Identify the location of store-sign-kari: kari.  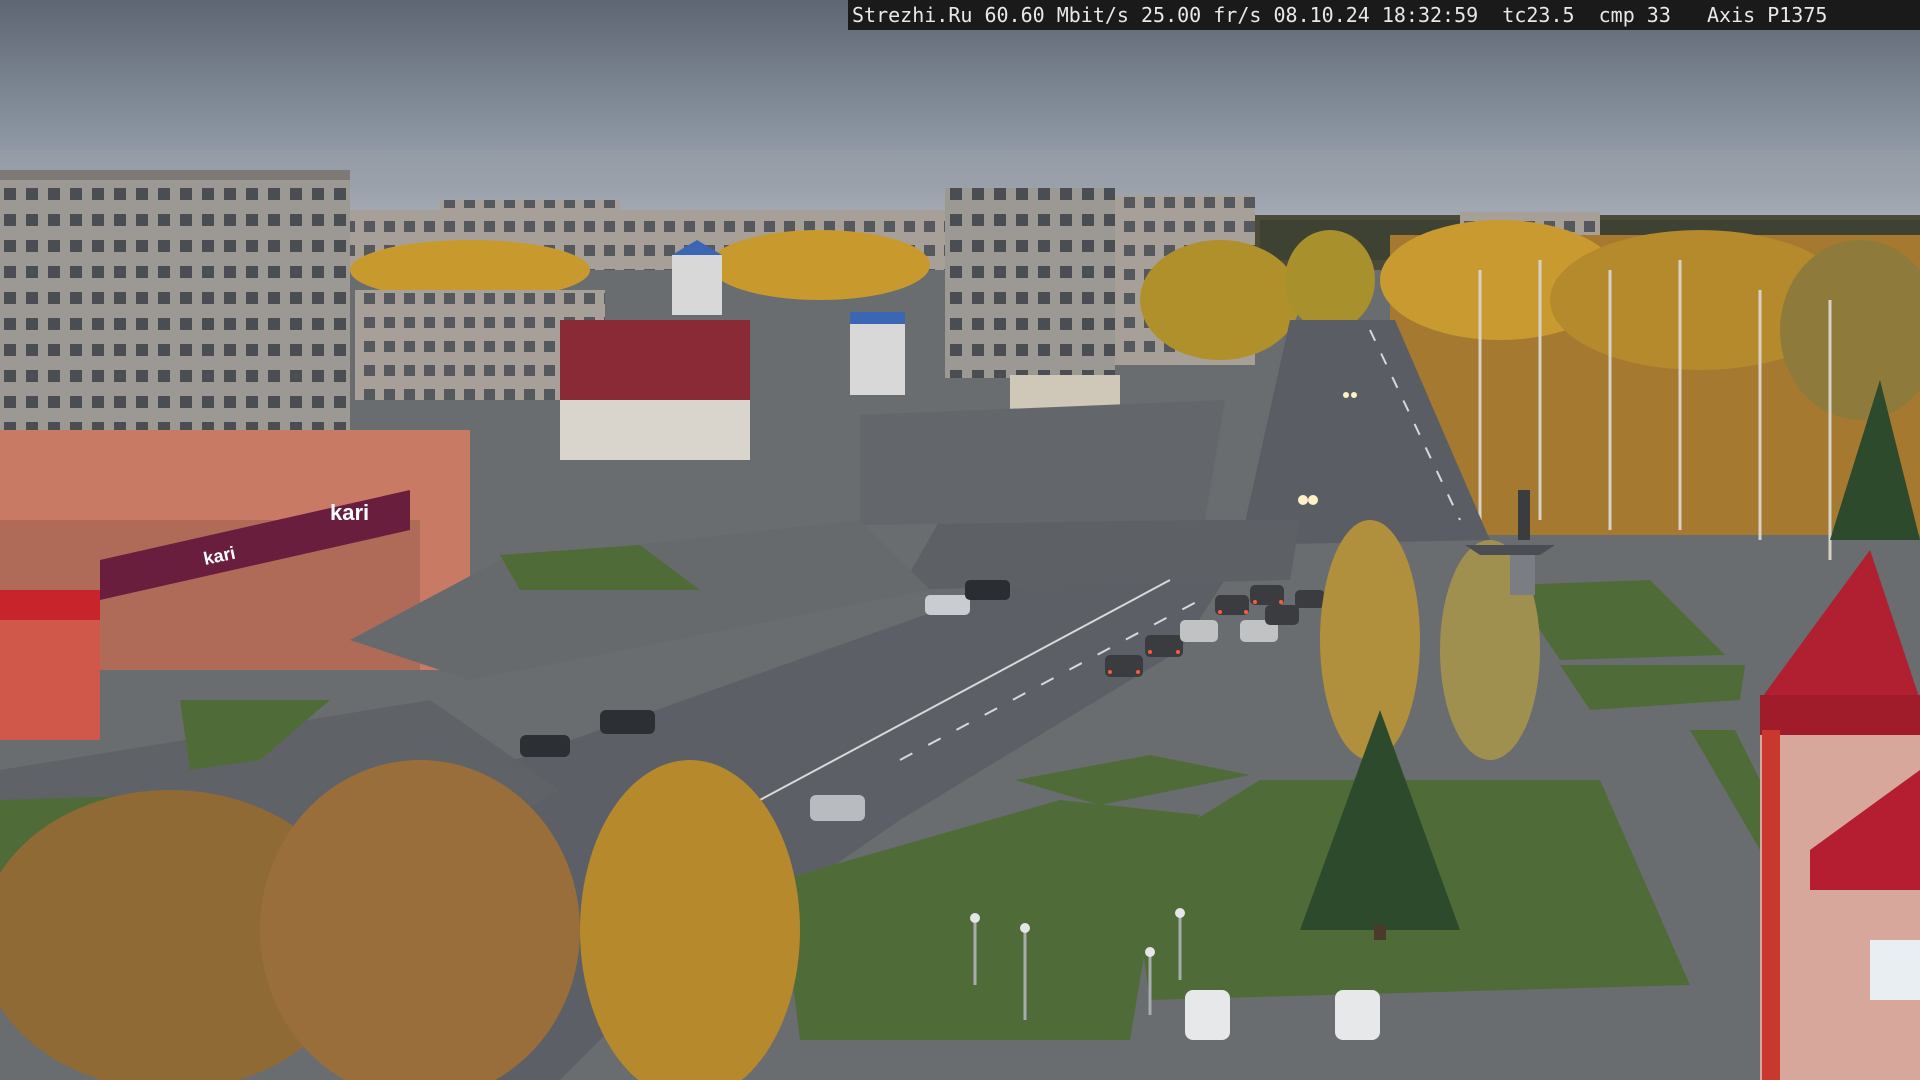
(349, 512).